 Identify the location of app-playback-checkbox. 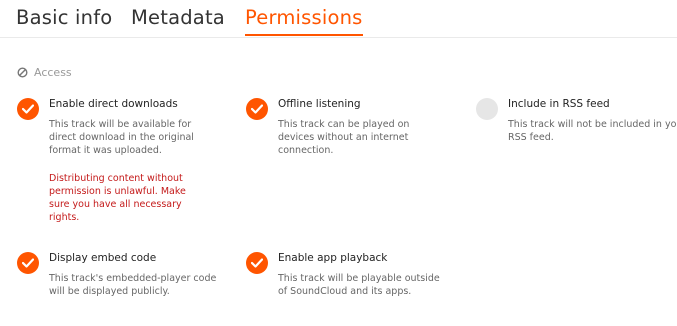
(257, 263).